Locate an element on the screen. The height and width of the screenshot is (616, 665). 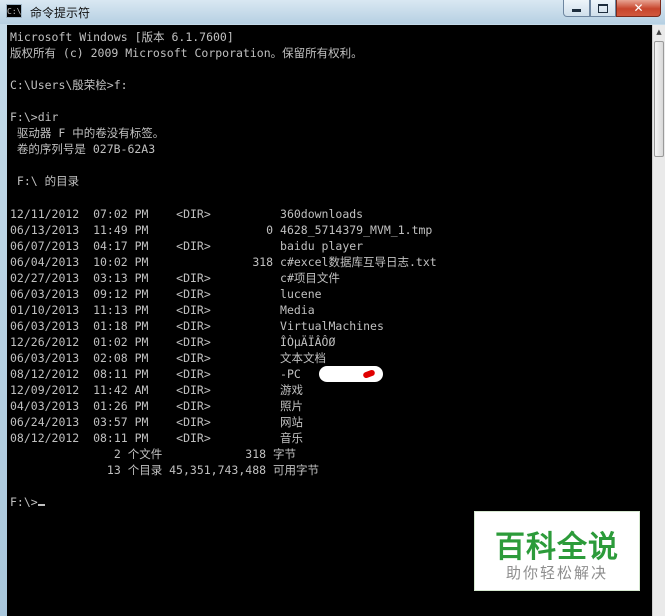
window-controls: ✕ is located at coordinates (612, 9).